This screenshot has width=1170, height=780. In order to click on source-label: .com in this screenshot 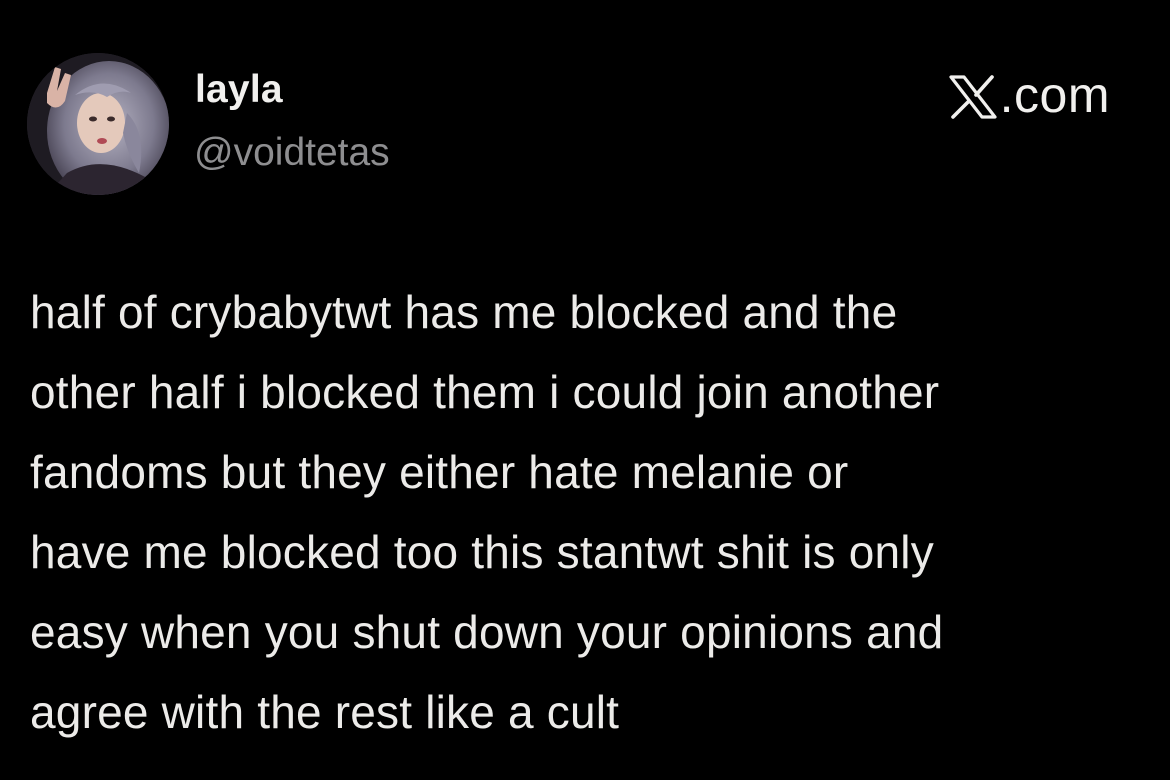, I will do `click(1029, 95)`.